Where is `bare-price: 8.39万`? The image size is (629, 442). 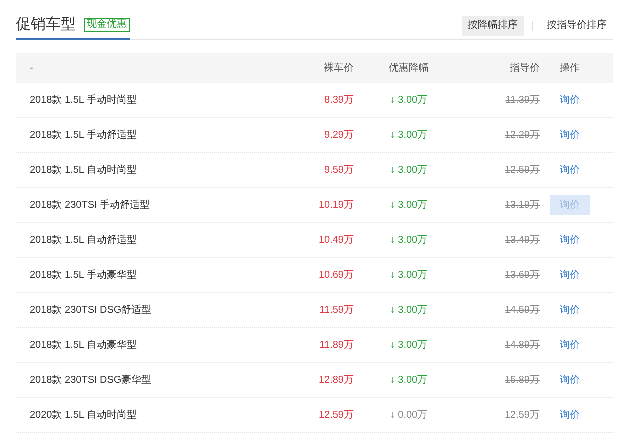
bare-price: 8.39万 is located at coordinates (339, 101).